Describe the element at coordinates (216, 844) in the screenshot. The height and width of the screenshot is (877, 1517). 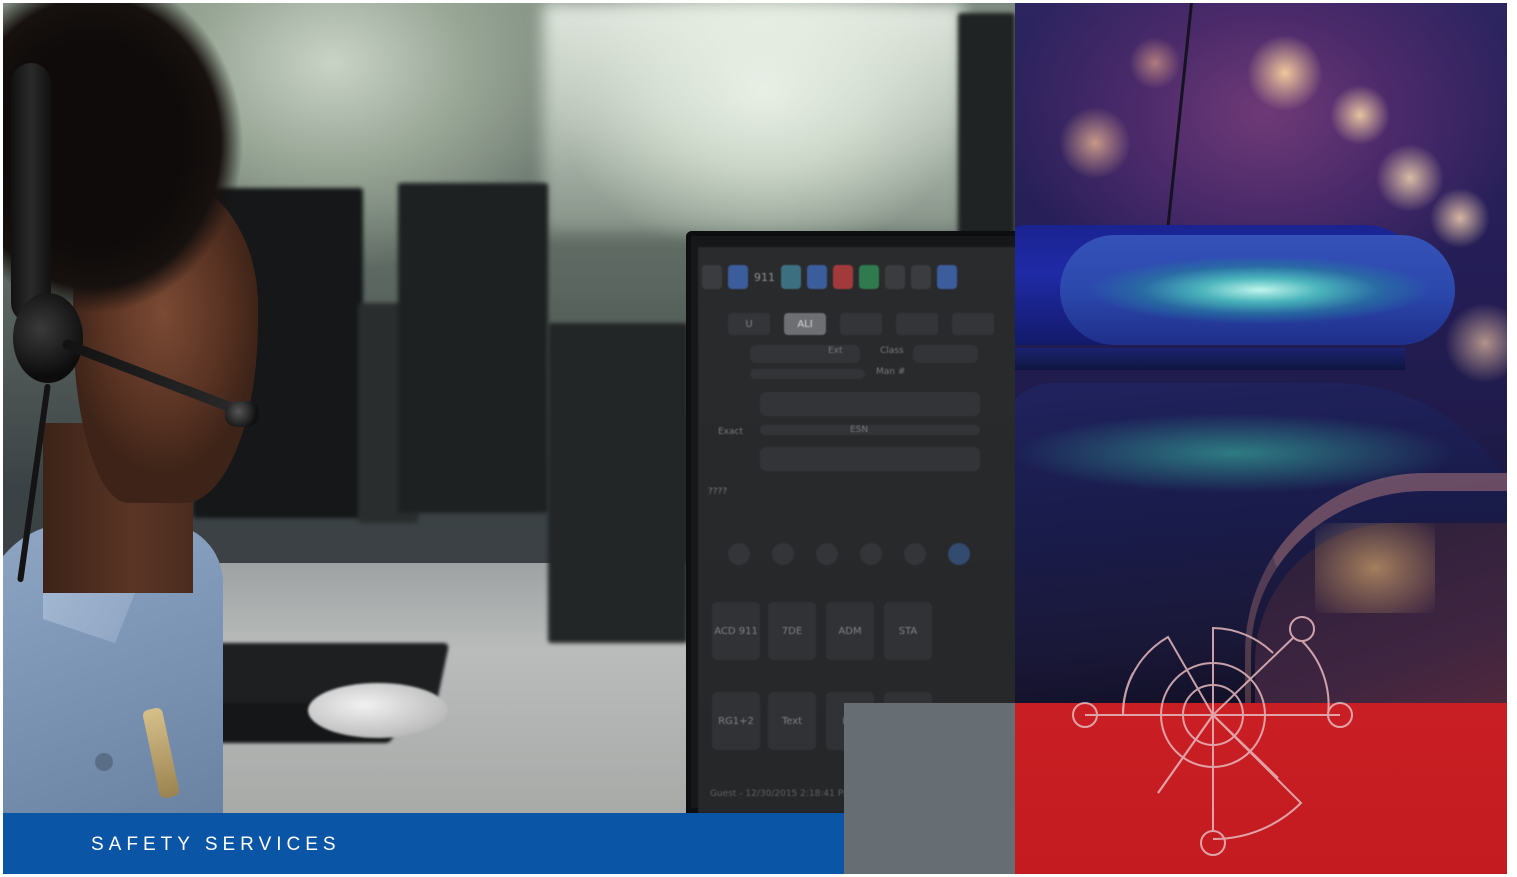
I see `section-label: SAFETY SERVICES` at that location.